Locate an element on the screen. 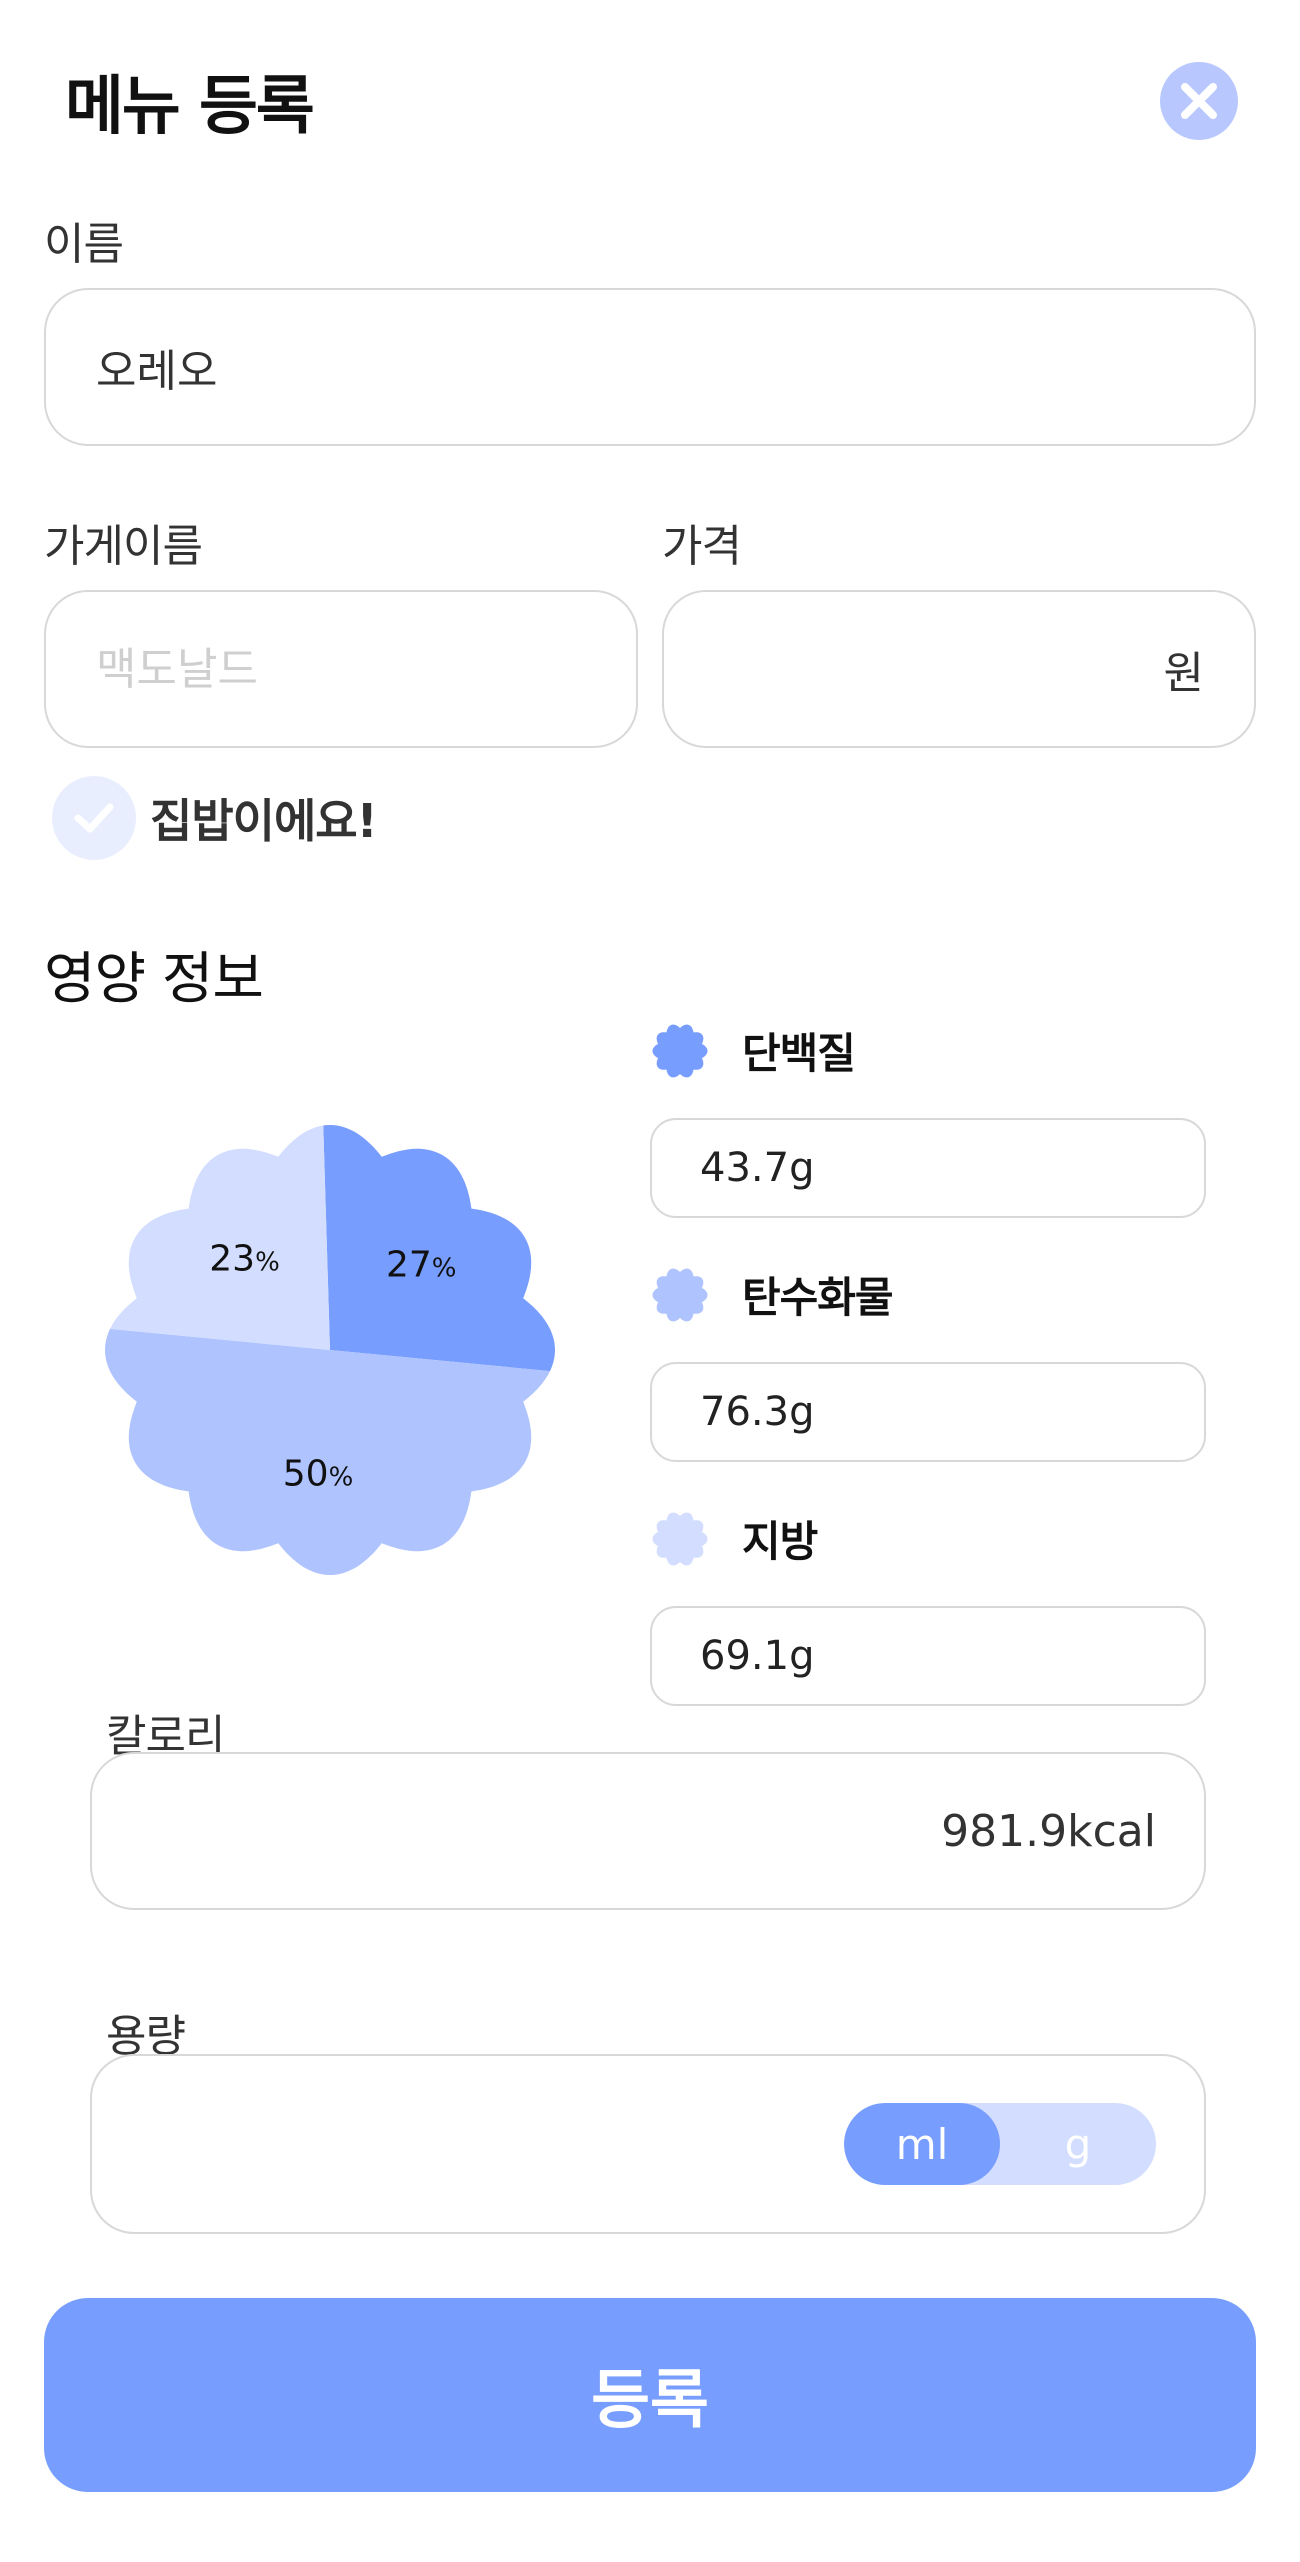  protein-input is located at coordinates (928, 1168).